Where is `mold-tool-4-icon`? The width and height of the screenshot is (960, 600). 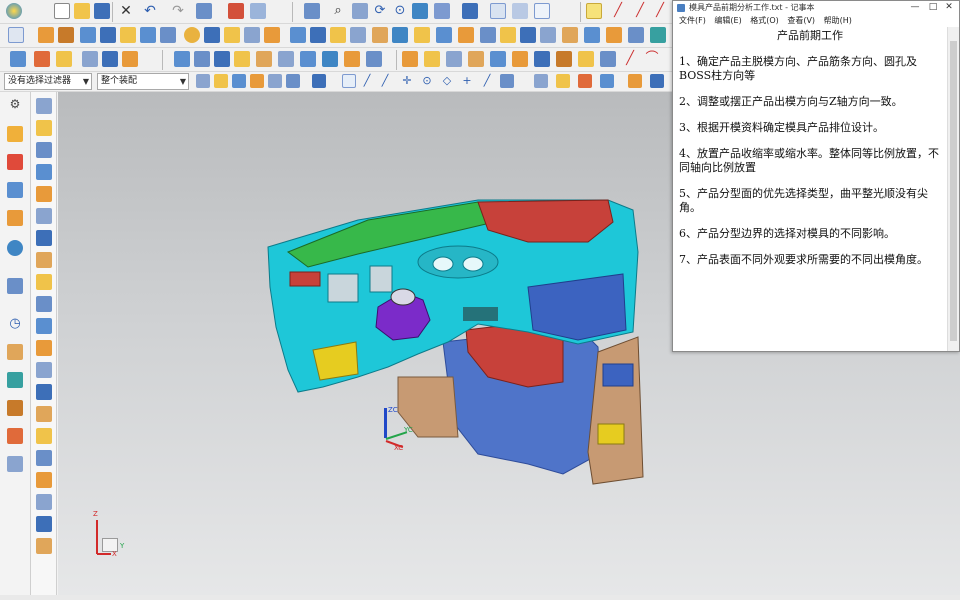 mold-tool-4-icon is located at coordinates (44, 172).